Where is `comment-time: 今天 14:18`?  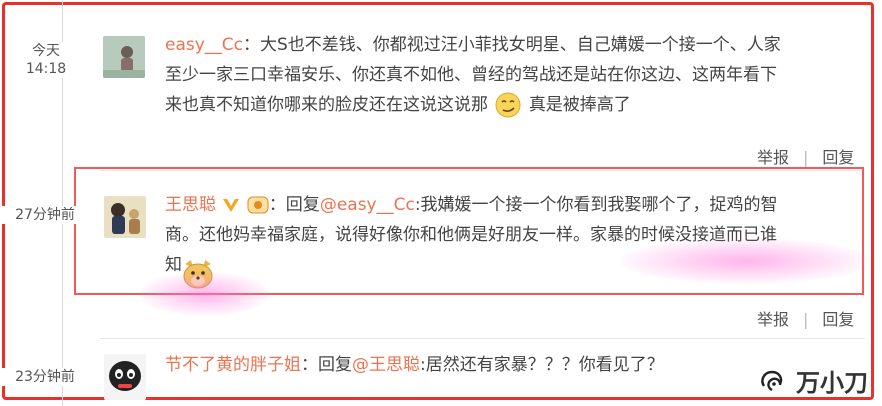
comment-time: 今天 14:18 is located at coordinates (46, 60).